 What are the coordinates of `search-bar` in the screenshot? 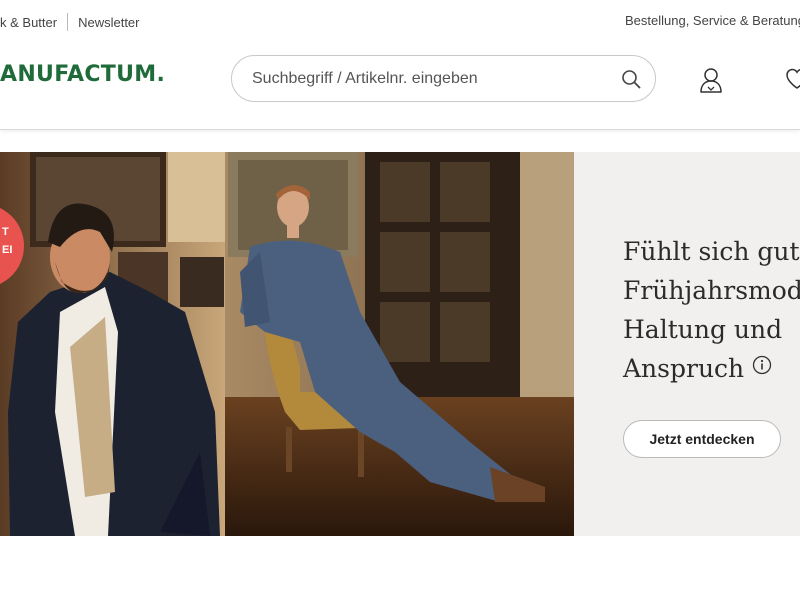 It's located at (443, 78).